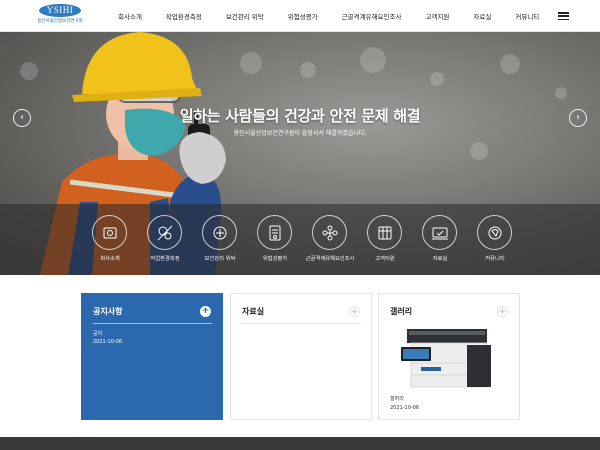 This screenshot has width=600, height=450. I want to click on service-measurement: 작업환경측정, so click(165, 242).